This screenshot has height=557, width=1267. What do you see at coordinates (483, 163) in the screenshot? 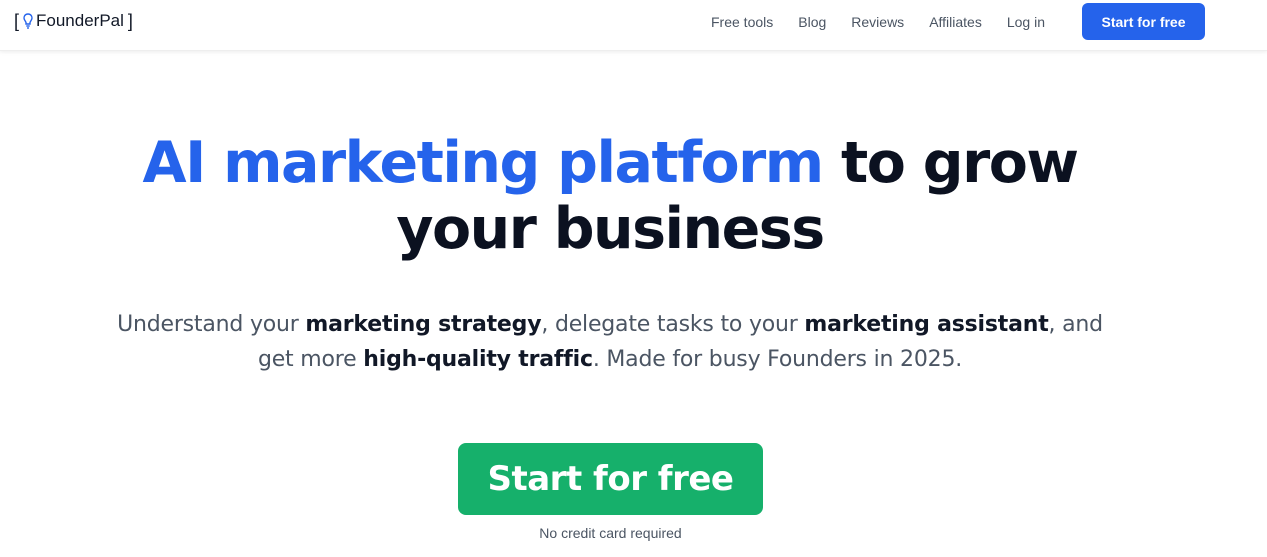
I see `hero-title-accent: AI marketing platform` at bounding box center [483, 163].